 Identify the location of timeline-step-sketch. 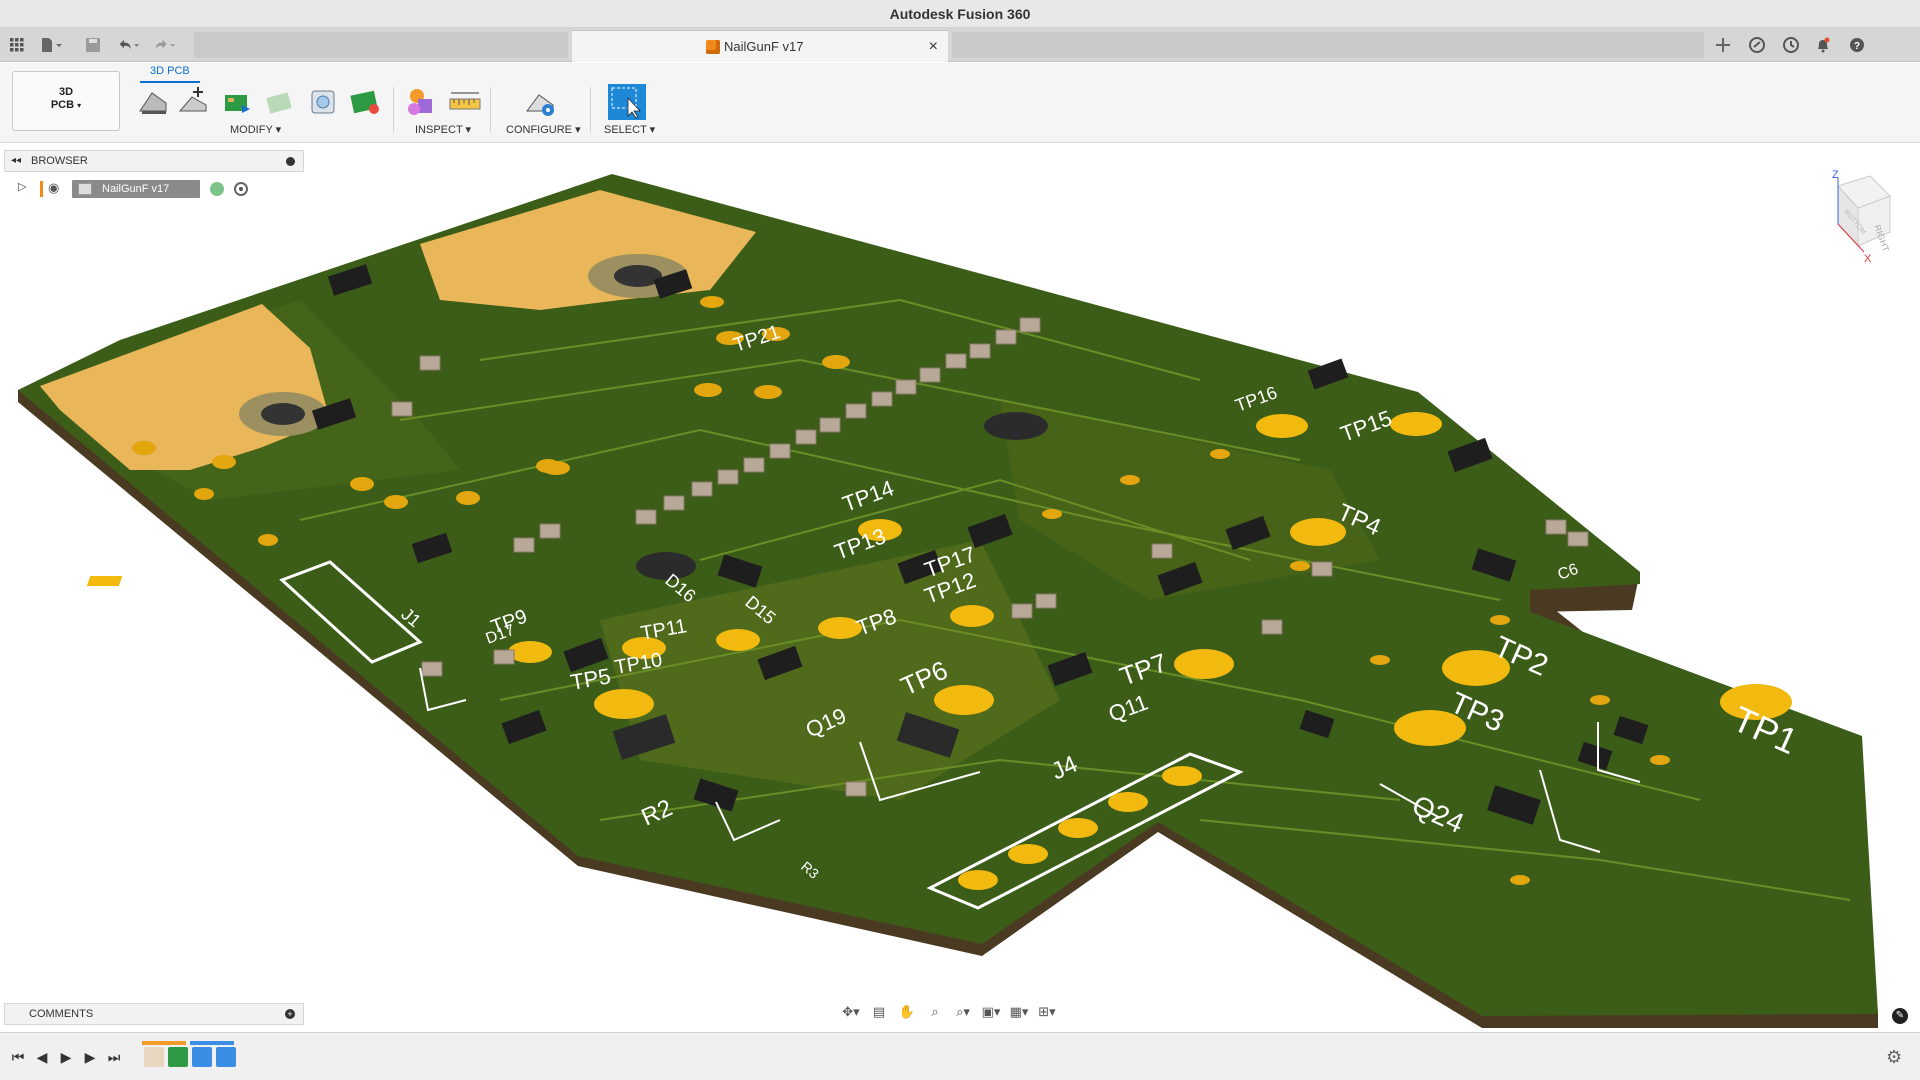
(154, 1057).